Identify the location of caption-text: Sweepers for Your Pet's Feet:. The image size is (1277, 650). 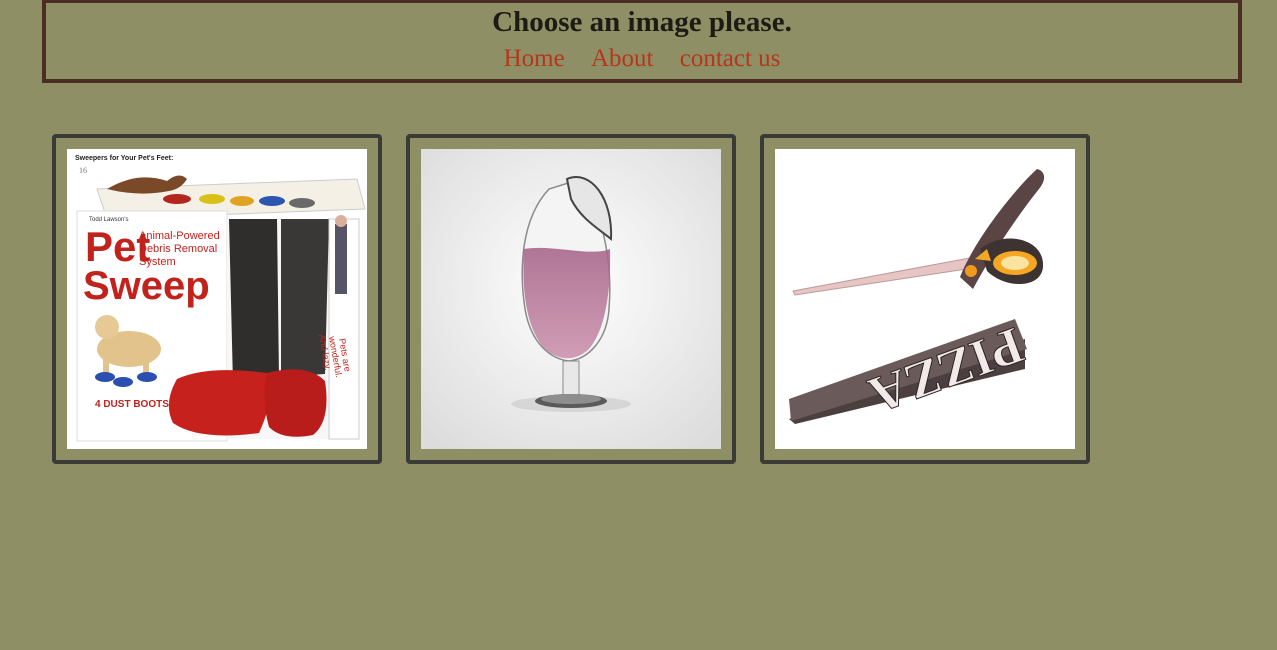
(124, 158).